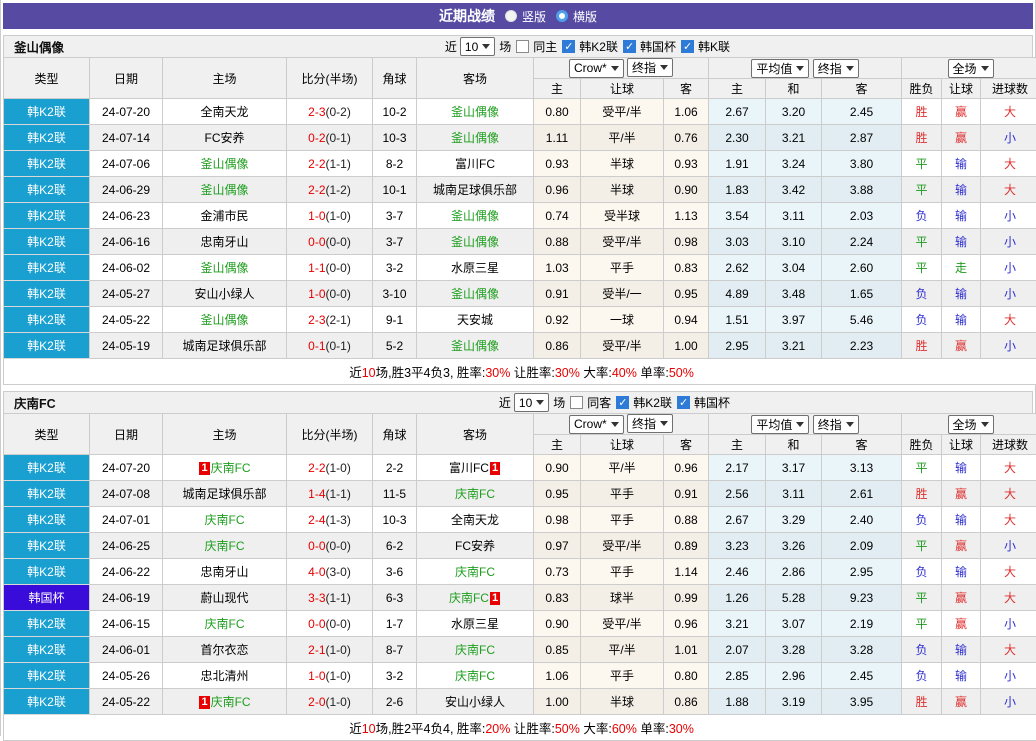  What do you see at coordinates (475, 702) in the screenshot?
I see `away-team-name: 安山小绿人` at bounding box center [475, 702].